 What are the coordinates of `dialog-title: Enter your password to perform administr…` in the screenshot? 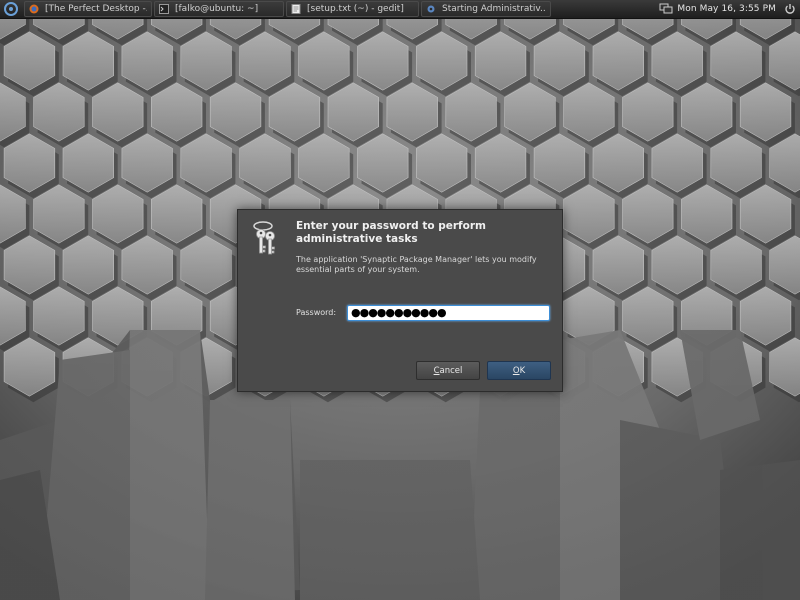 It's located at (421, 233).